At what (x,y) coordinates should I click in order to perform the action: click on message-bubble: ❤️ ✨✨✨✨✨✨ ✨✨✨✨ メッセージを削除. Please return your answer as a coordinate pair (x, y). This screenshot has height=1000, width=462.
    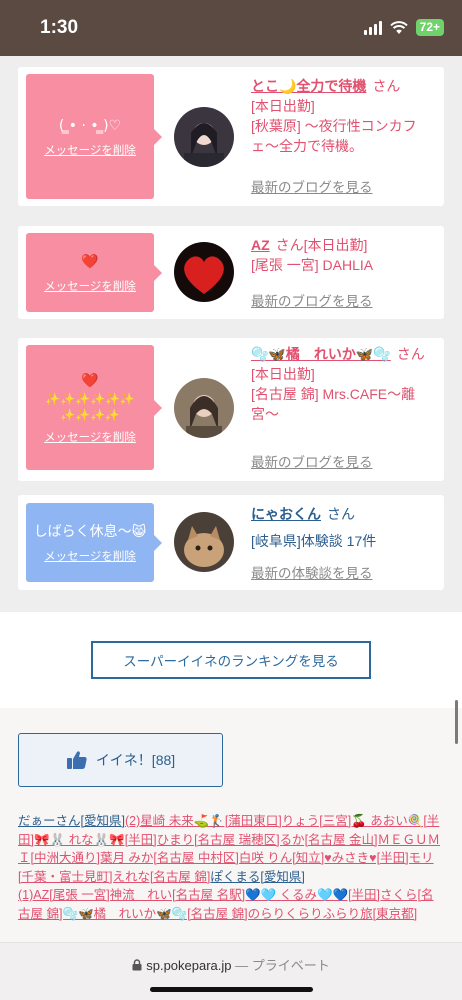
    Looking at the image, I should click on (94, 407).